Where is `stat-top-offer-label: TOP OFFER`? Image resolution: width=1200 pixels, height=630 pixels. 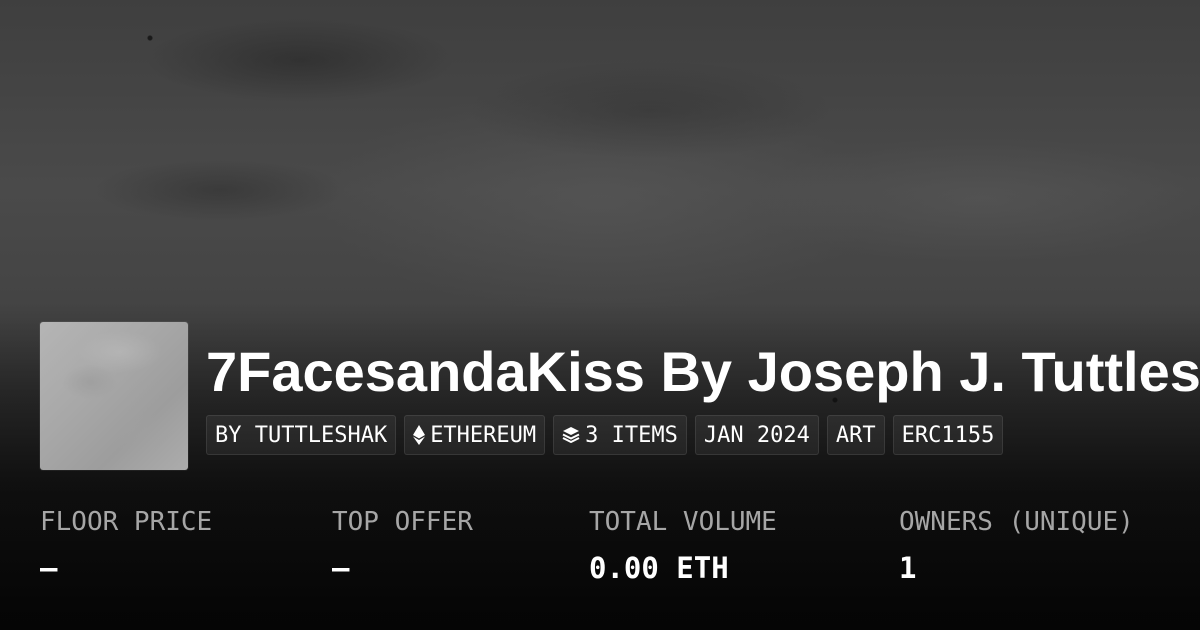 stat-top-offer-label: TOP OFFER is located at coordinates (402, 522).